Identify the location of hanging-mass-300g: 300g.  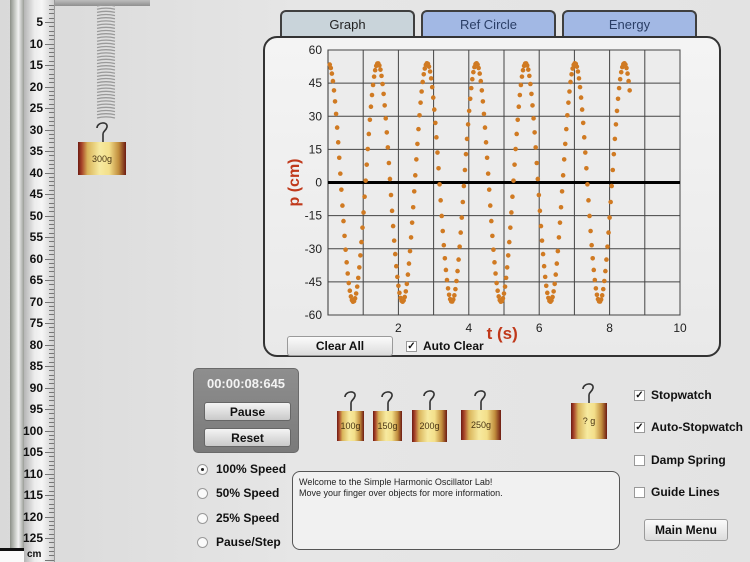
(102, 158).